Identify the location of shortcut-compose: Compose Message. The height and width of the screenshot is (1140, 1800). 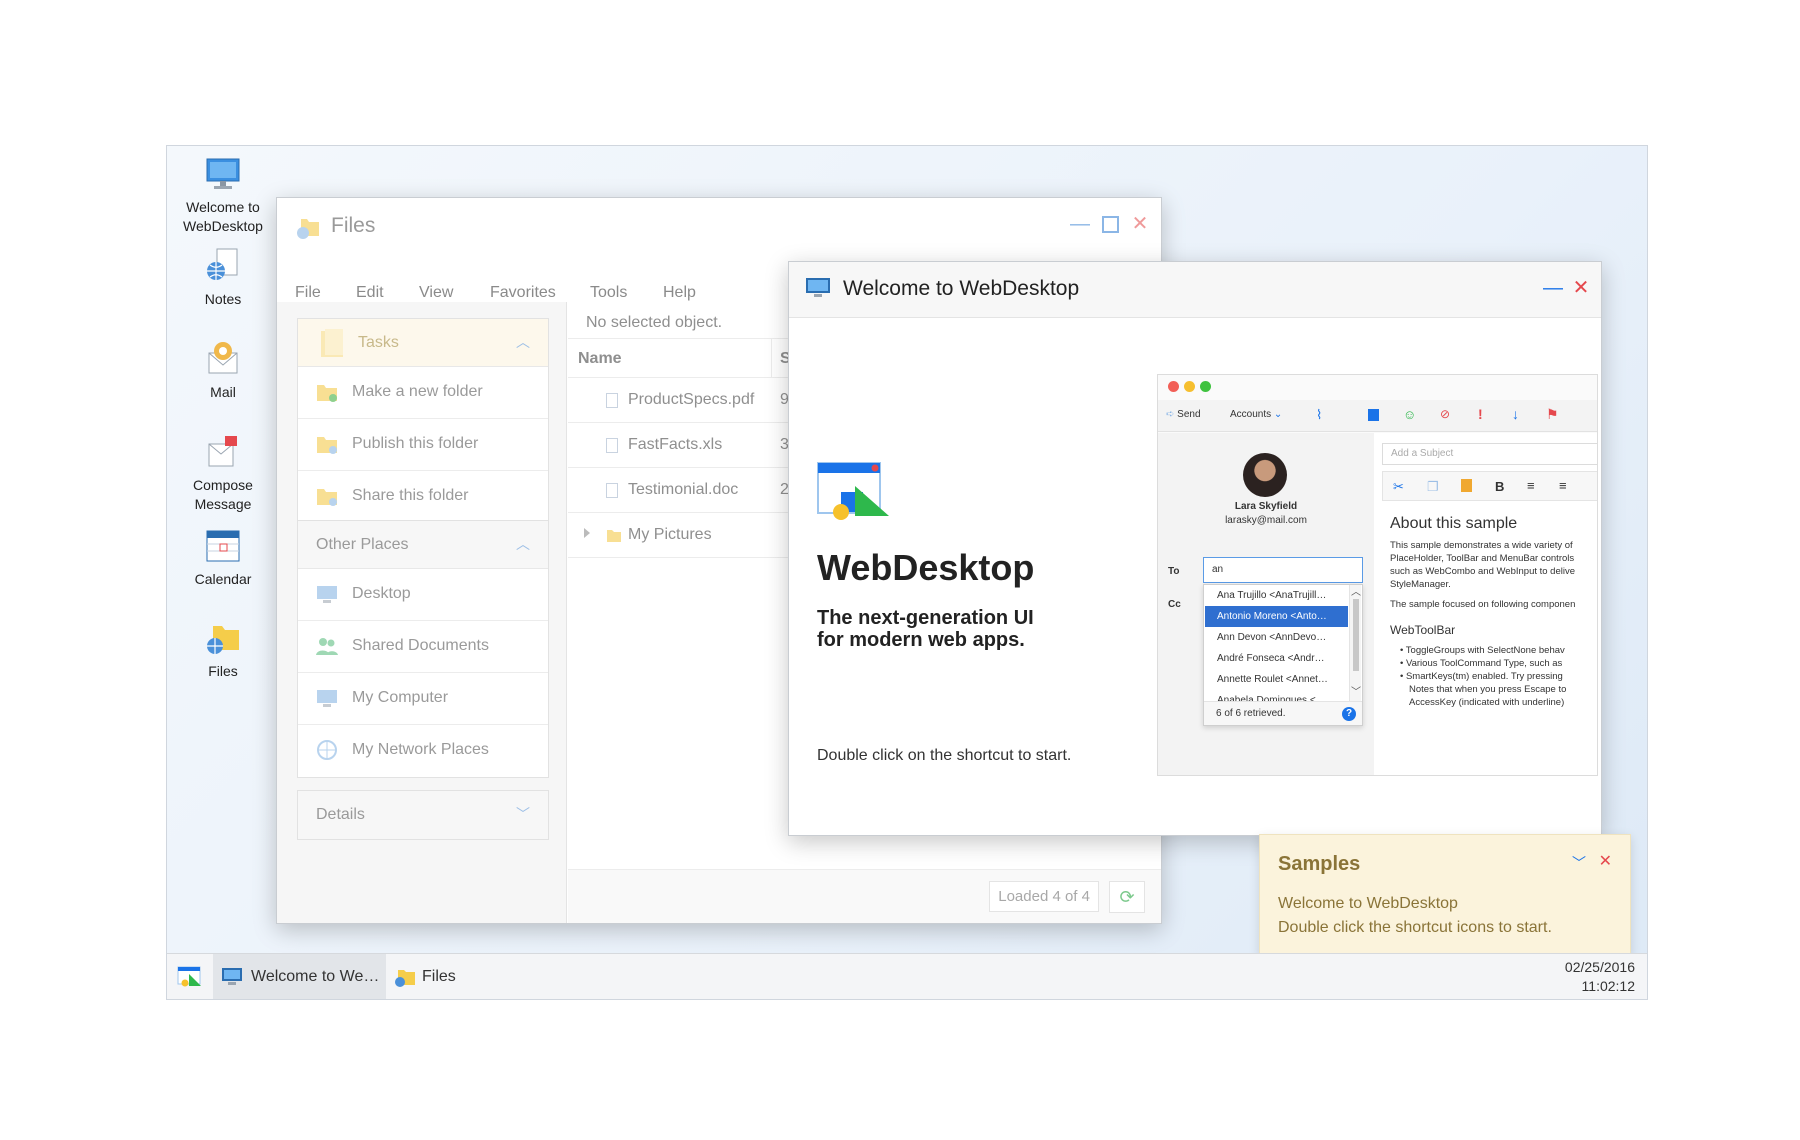
(223, 473).